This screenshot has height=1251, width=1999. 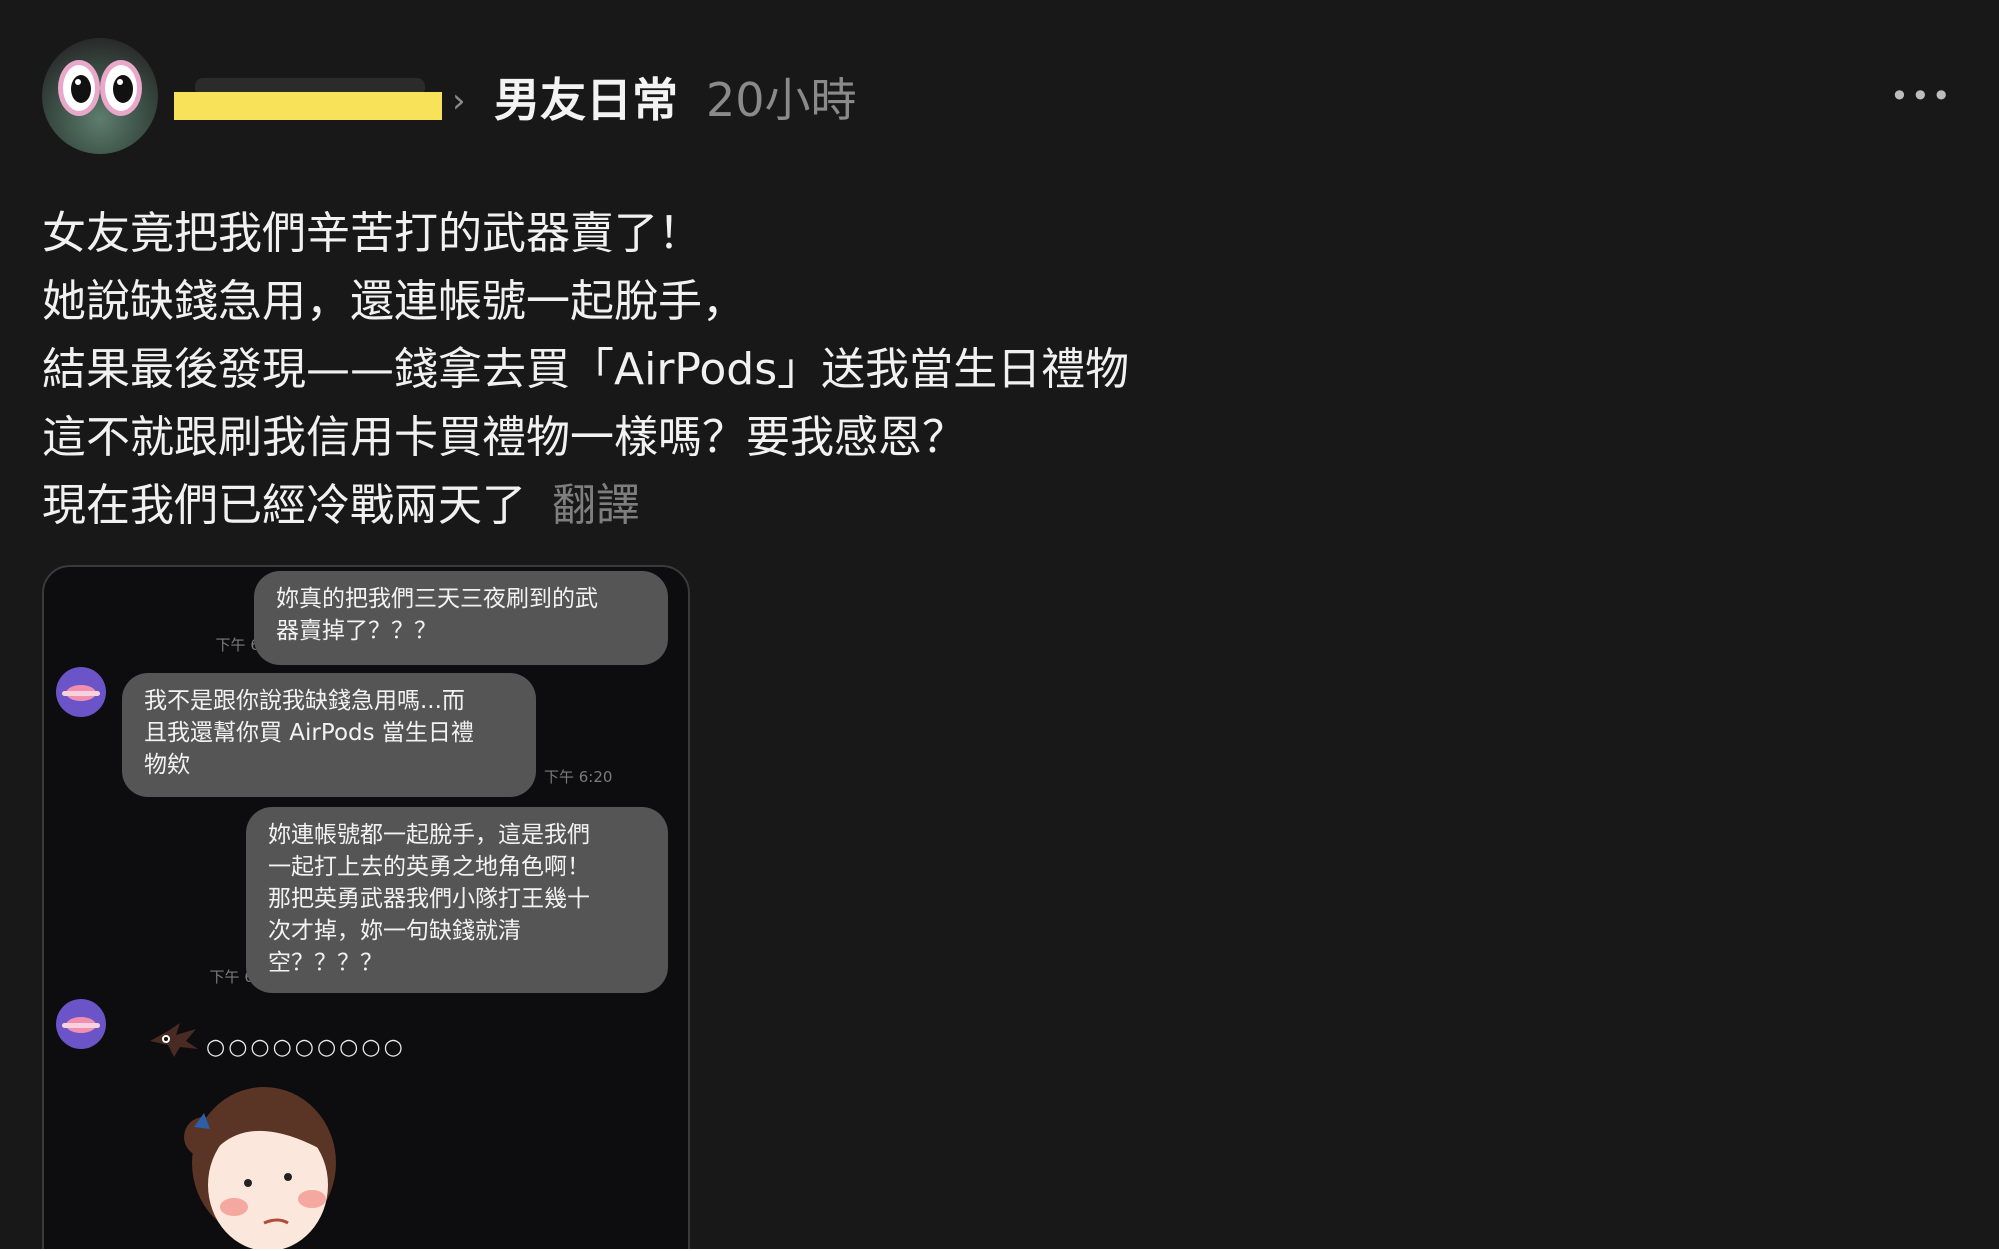 I want to click on post-body-line-text: 現在我們已經冷戰兩天了, so click(x=284, y=505).